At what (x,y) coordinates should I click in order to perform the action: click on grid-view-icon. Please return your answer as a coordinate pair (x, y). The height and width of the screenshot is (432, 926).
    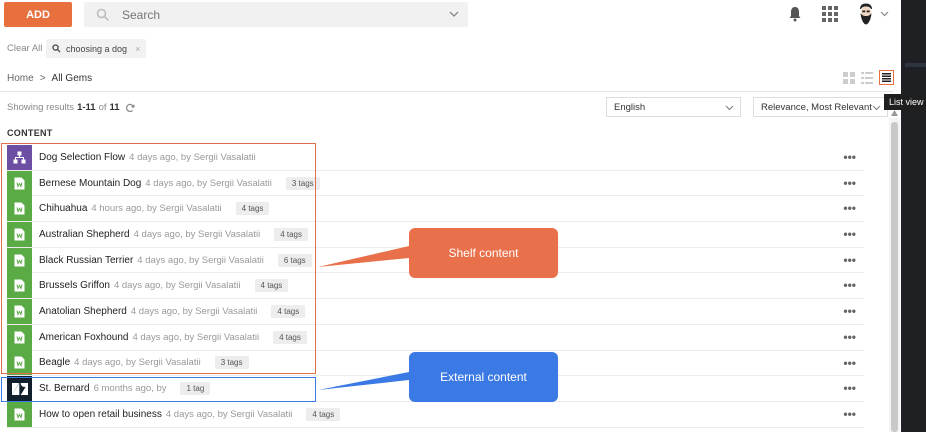
    Looking at the image, I should click on (849, 77).